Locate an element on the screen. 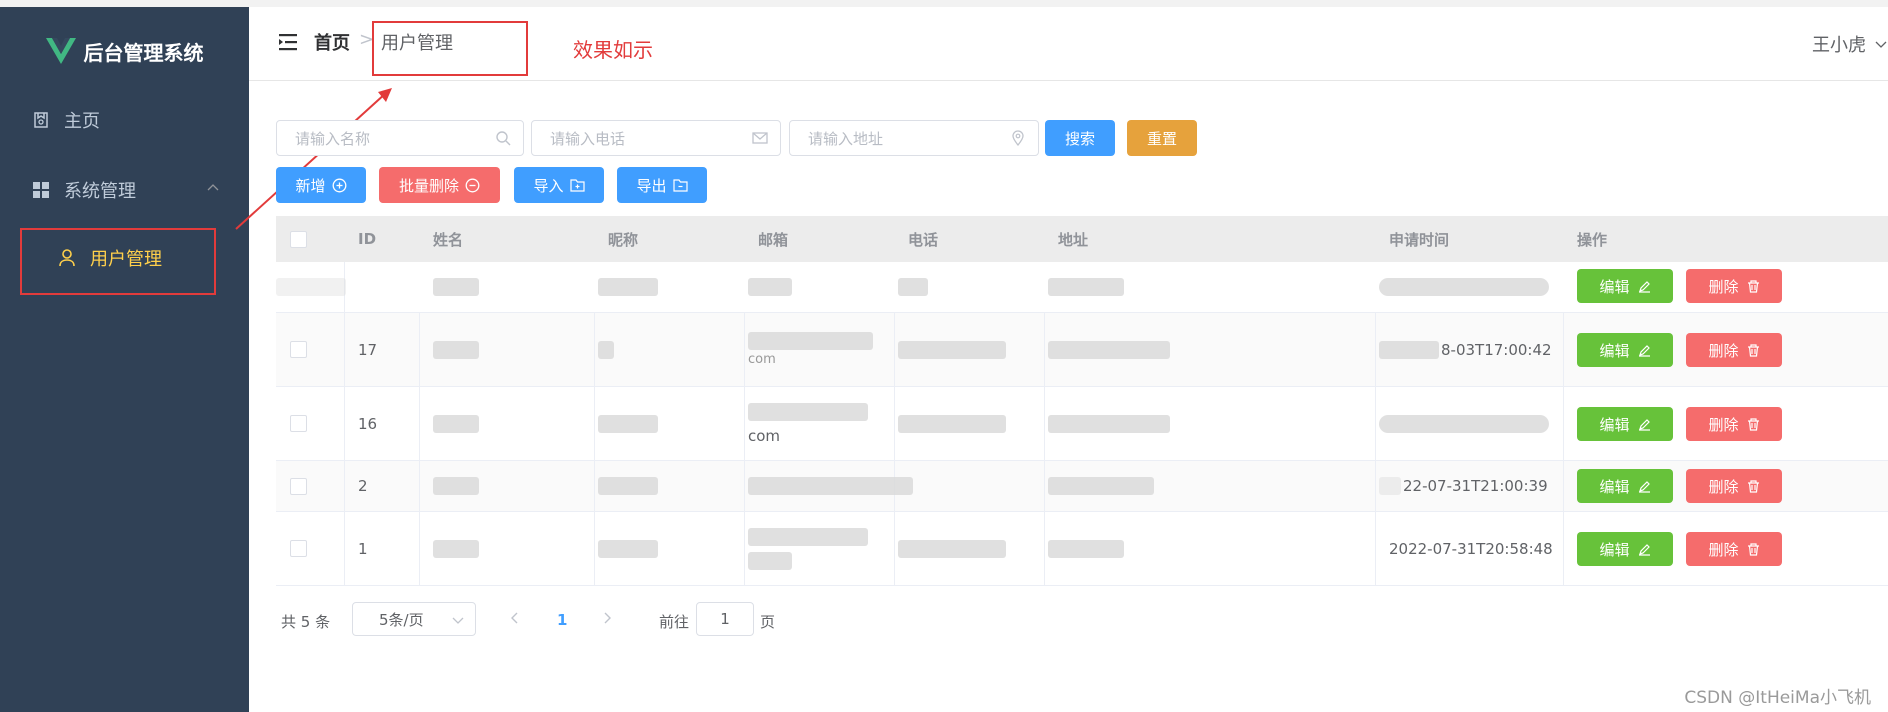 Image resolution: width=1888 pixels, height=712 pixels. brand: 后台管理系统 is located at coordinates (124, 51).